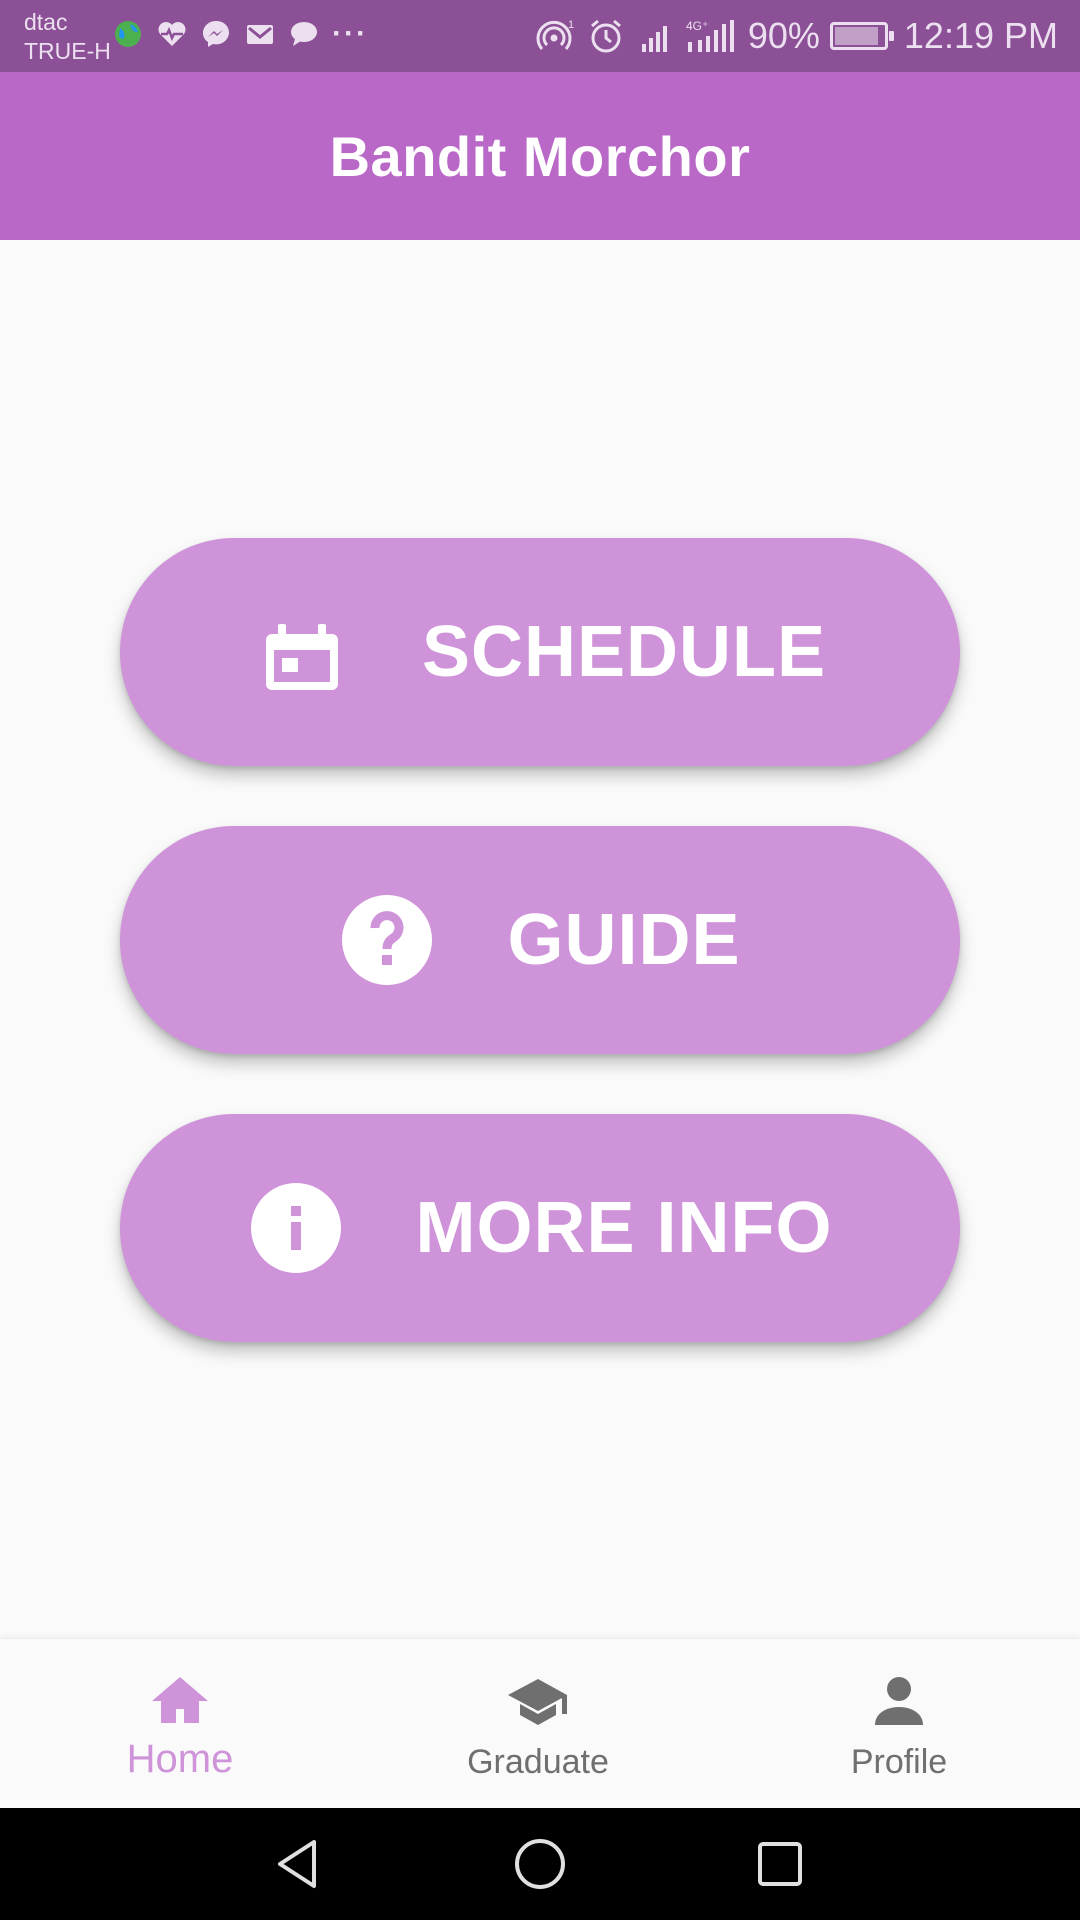 This screenshot has width=1080, height=1920. What do you see at coordinates (350, 33) in the screenshot?
I see `overflow-indicator: ···` at bounding box center [350, 33].